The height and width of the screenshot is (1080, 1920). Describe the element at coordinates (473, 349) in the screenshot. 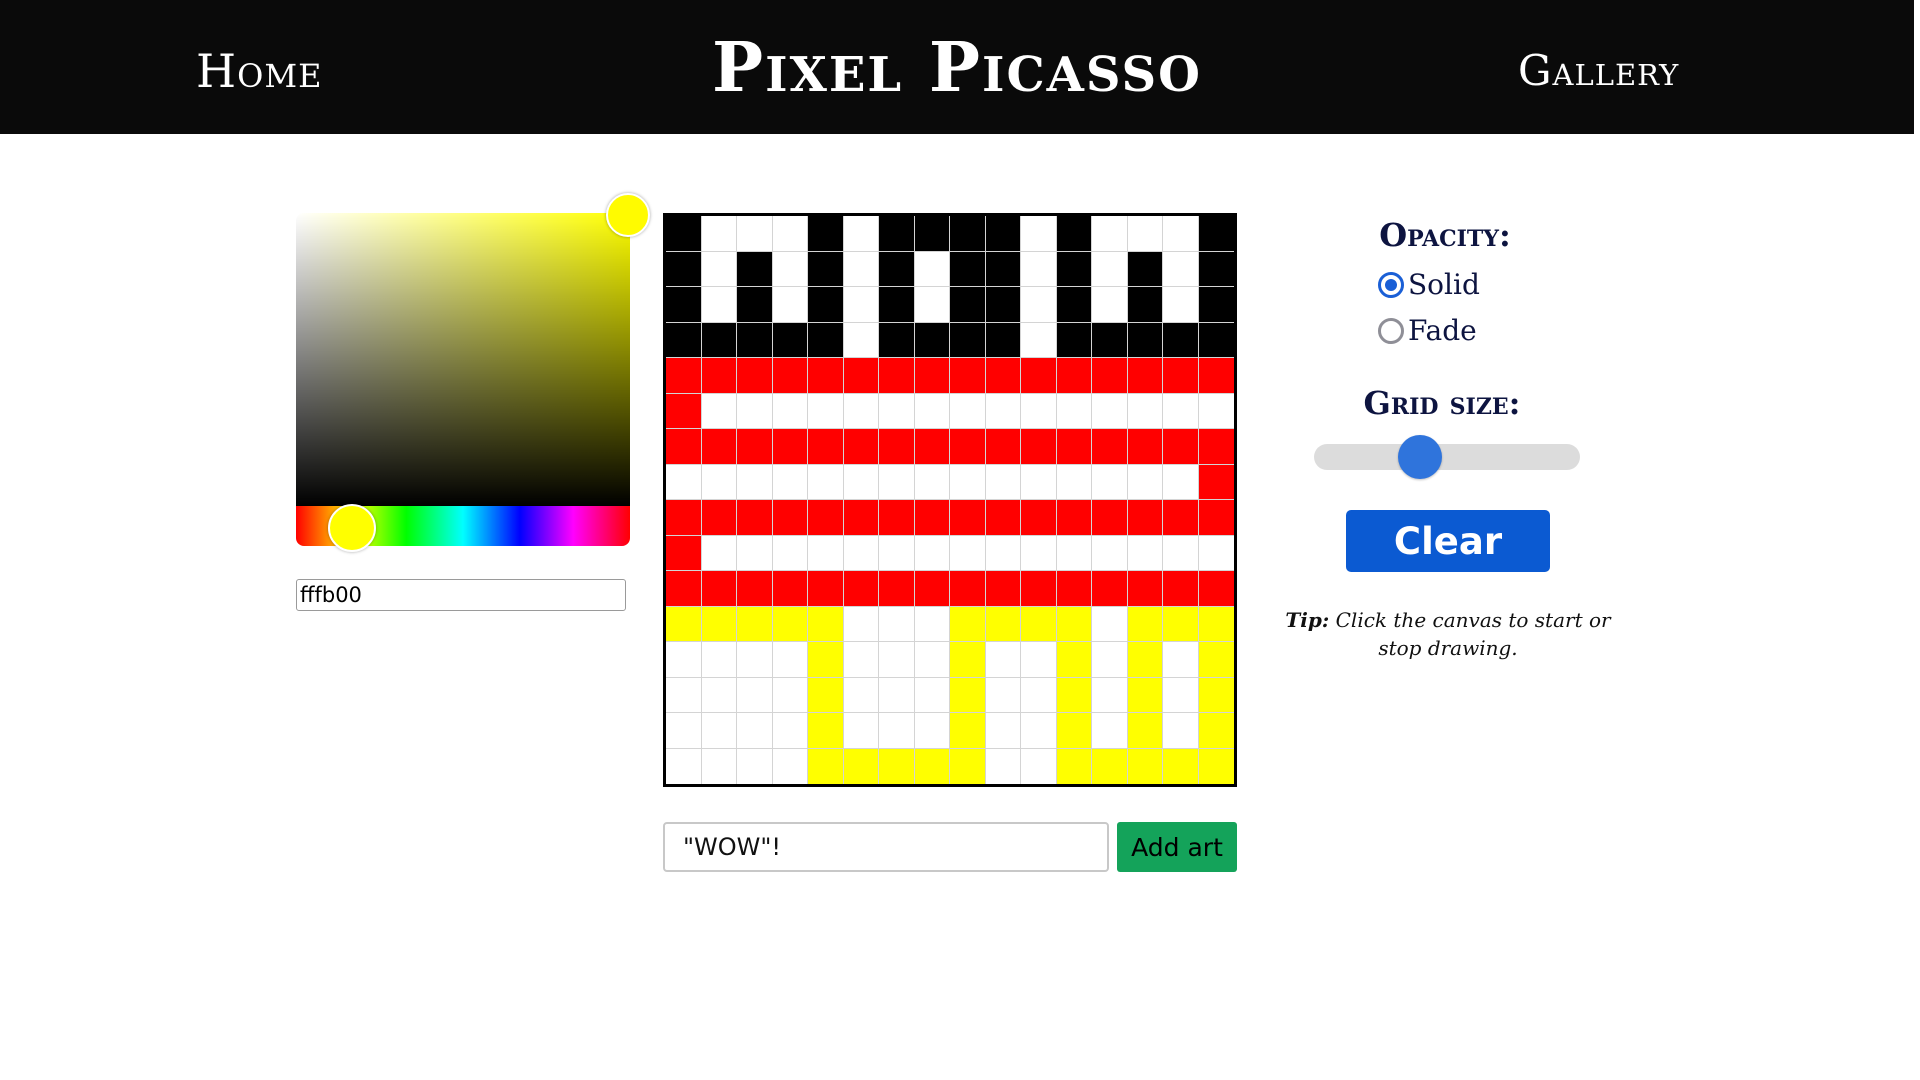

I see `color-saturation-field` at that location.